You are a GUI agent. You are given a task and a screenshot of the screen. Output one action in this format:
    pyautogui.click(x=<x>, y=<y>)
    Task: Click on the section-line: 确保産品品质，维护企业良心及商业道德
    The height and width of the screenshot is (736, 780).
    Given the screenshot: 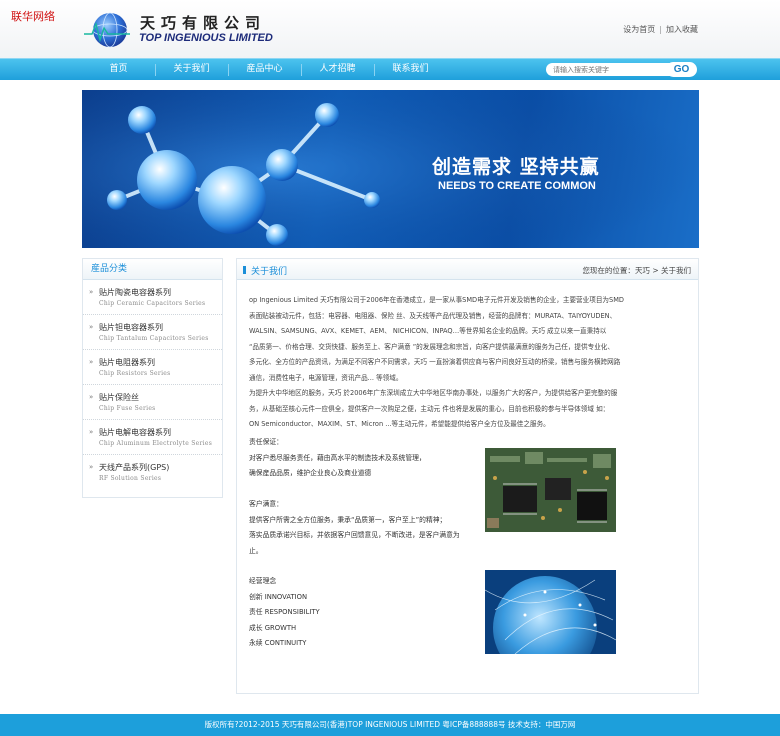 What is the action you would take?
    pyautogui.click(x=310, y=473)
    